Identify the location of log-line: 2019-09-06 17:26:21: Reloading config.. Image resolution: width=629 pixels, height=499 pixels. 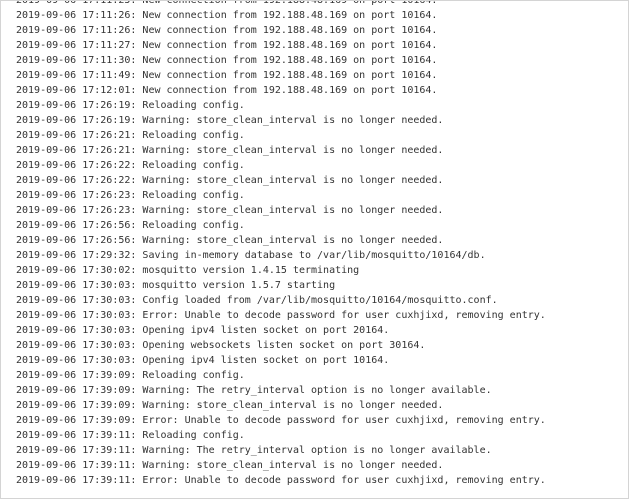
(130, 135).